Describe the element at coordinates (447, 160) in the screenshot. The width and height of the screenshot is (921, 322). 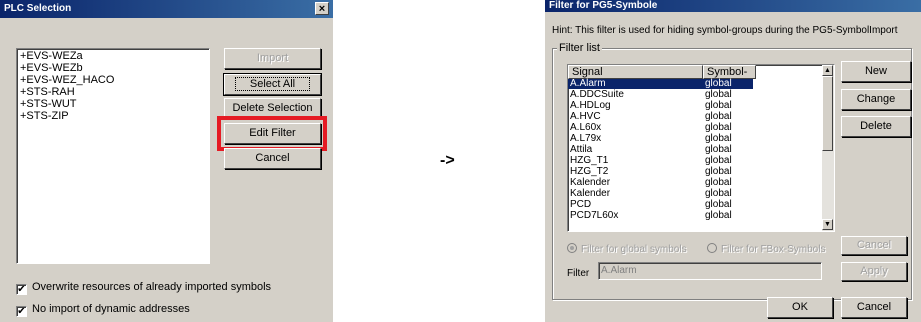
I see `transition-arrow: ->` at that location.